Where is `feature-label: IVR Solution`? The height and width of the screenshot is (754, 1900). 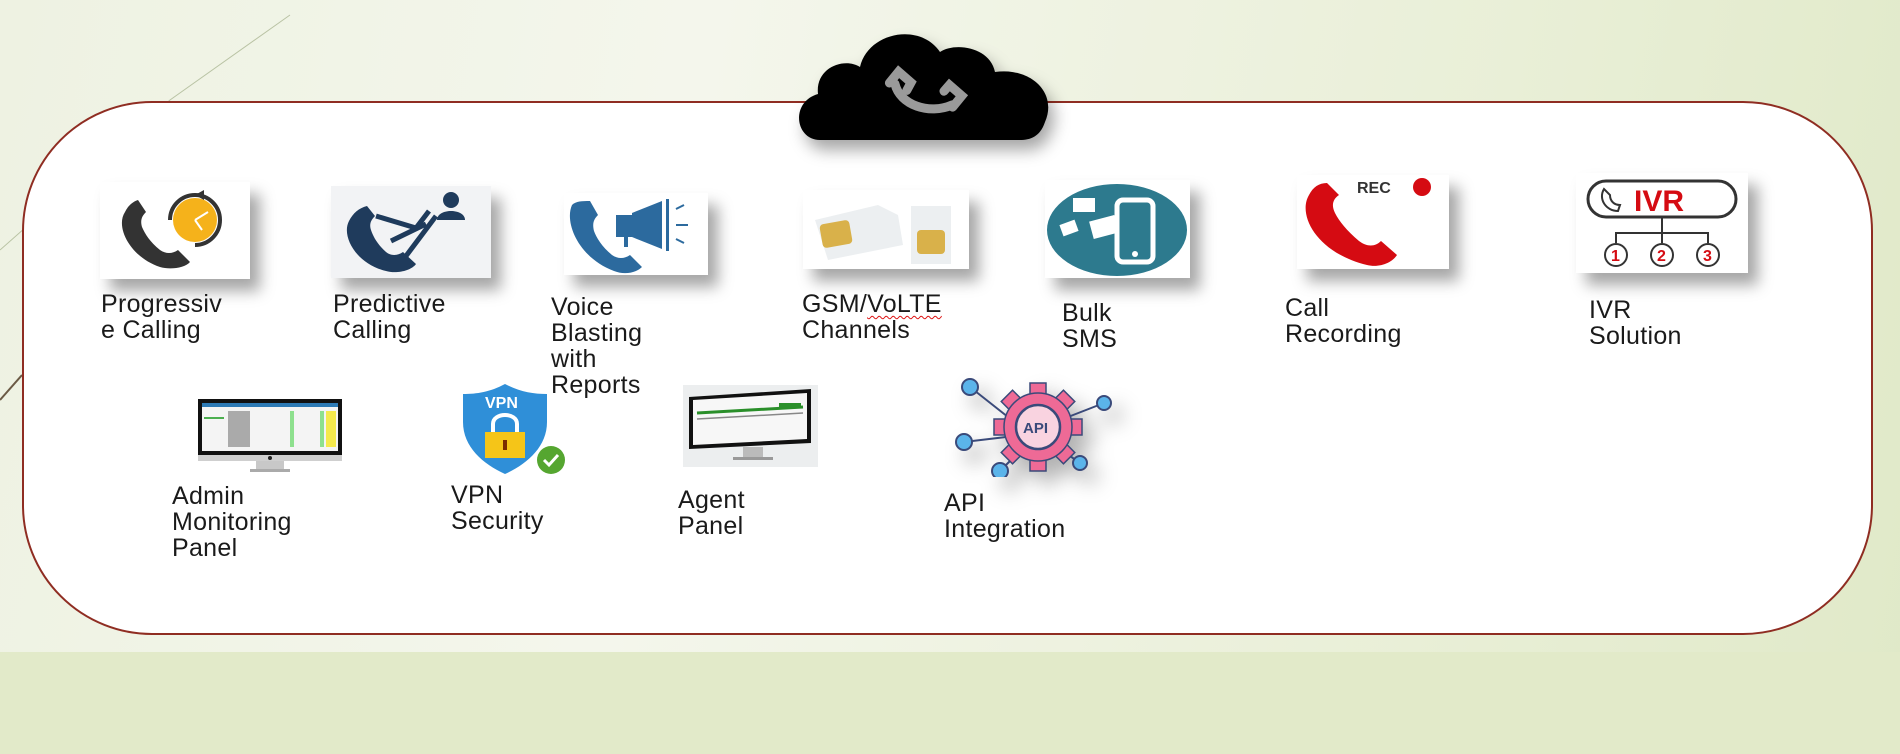
feature-label: IVR Solution is located at coordinates (1635, 323).